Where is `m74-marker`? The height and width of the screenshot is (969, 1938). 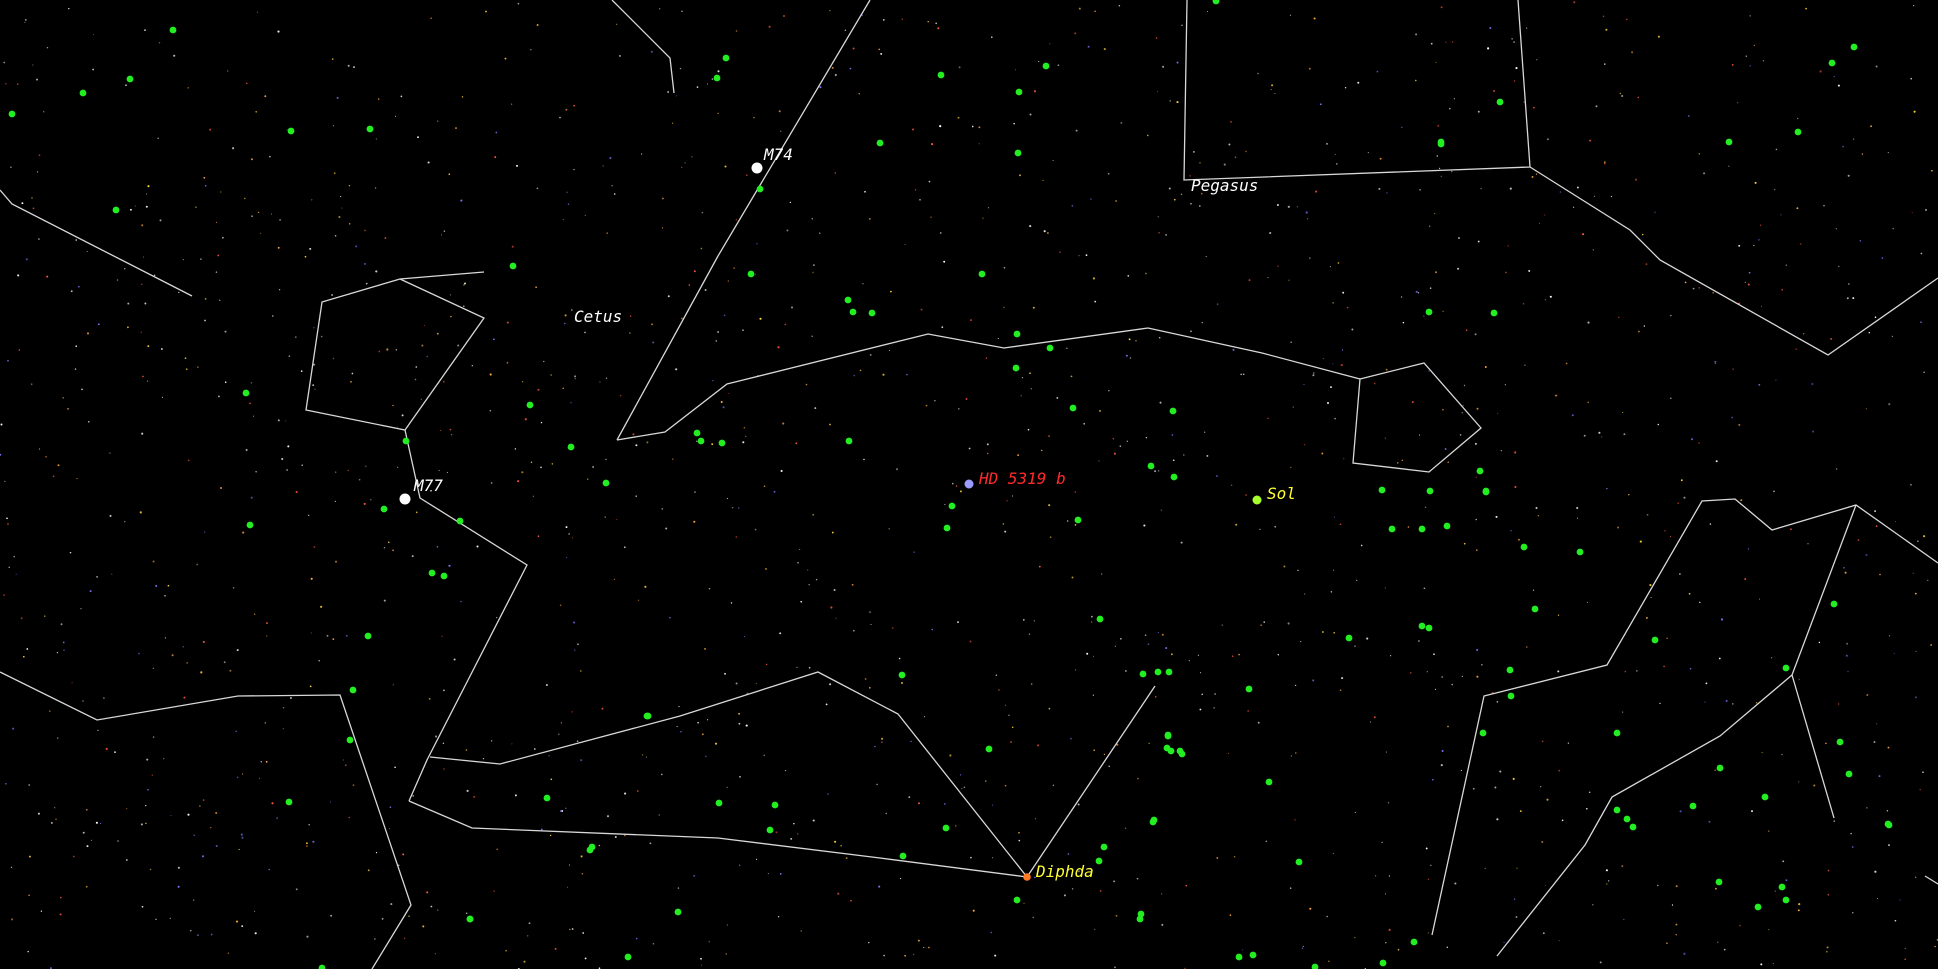
m74-marker is located at coordinates (757, 168).